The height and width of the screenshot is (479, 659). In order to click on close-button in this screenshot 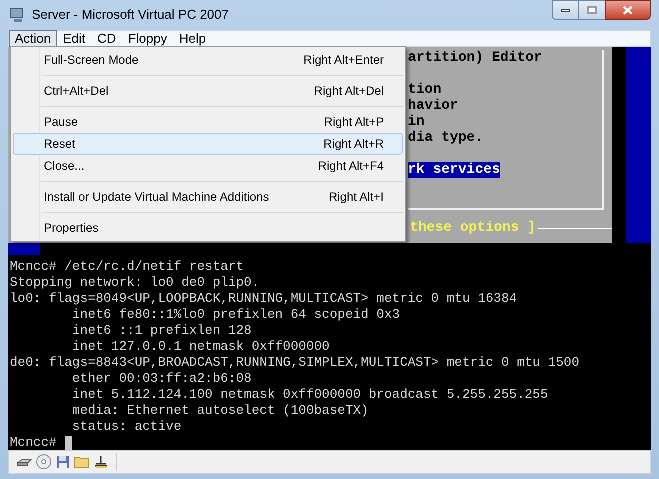, I will do `click(628, 10)`.